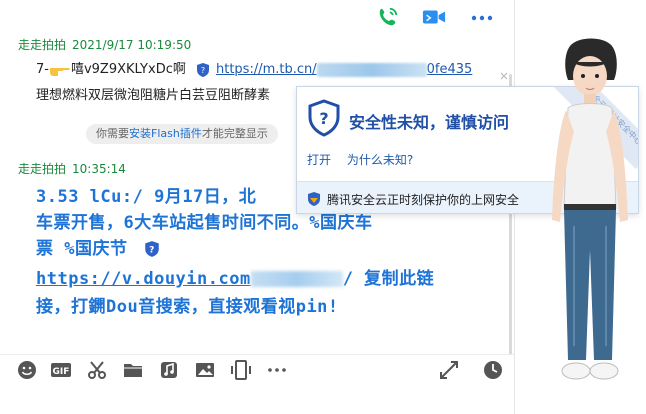  I want to click on folder-icon, so click(133, 370).